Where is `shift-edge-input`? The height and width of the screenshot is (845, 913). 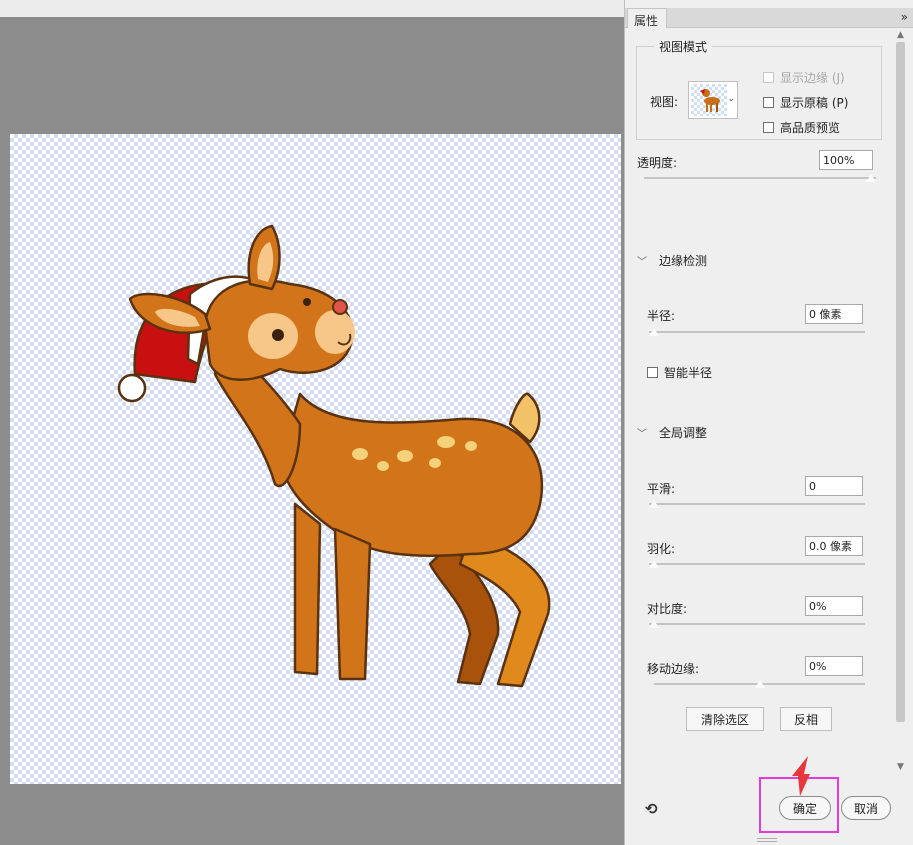
shift-edge-input is located at coordinates (834, 666).